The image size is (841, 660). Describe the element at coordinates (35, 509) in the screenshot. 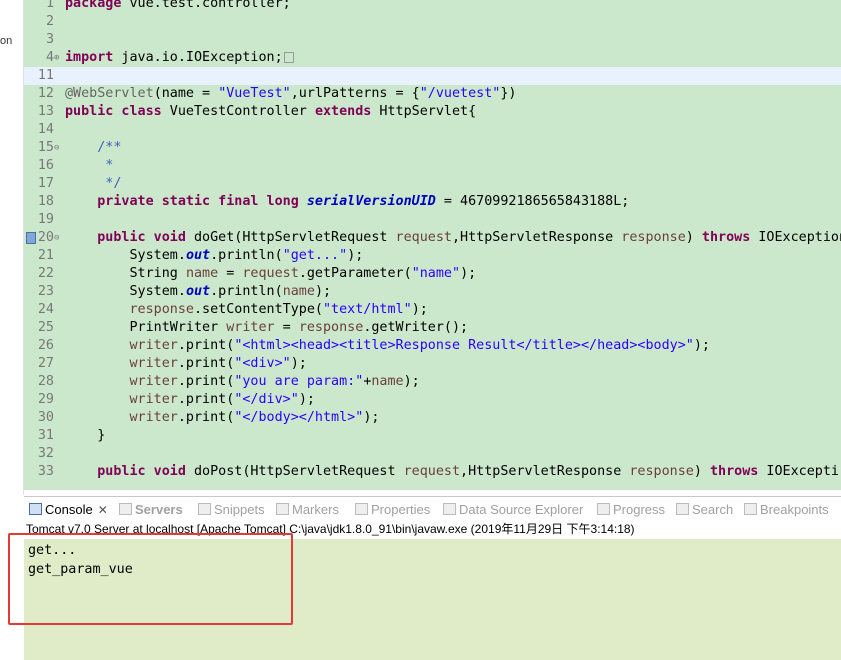

I see `console-view-icon` at that location.